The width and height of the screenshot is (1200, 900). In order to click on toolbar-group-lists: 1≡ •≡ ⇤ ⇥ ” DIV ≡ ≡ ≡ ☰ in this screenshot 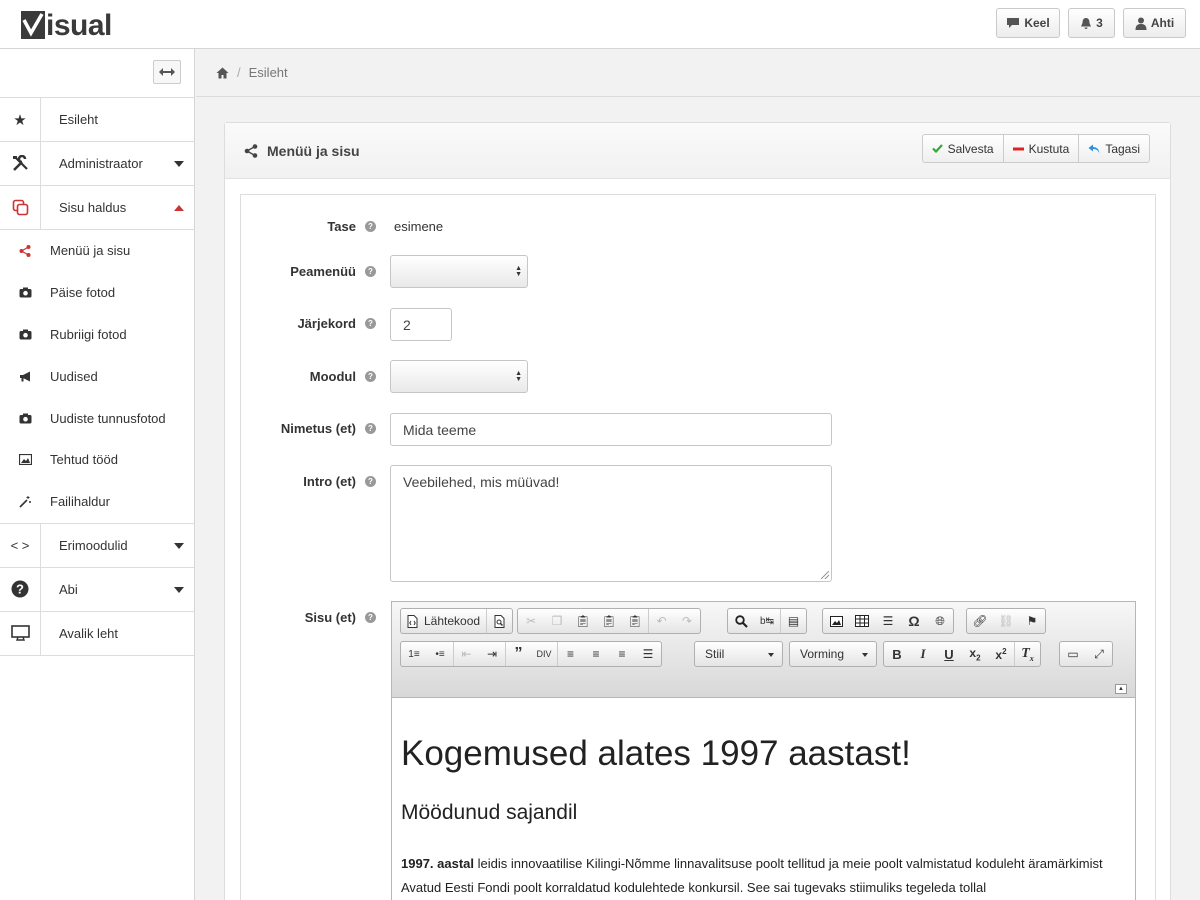, I will do `click(531, 654)`.